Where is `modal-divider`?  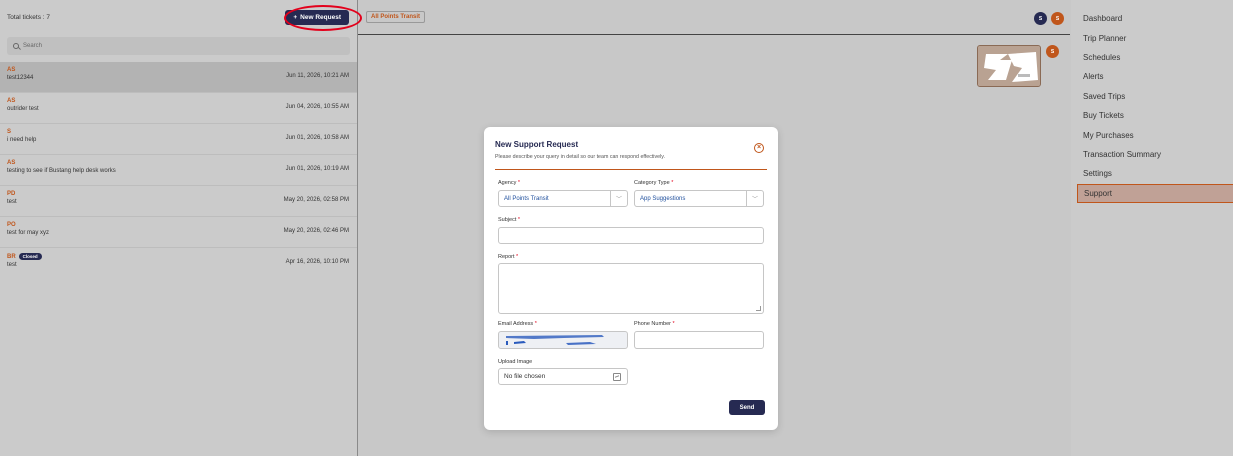 modal-divider is located at coordinates (631, 169).